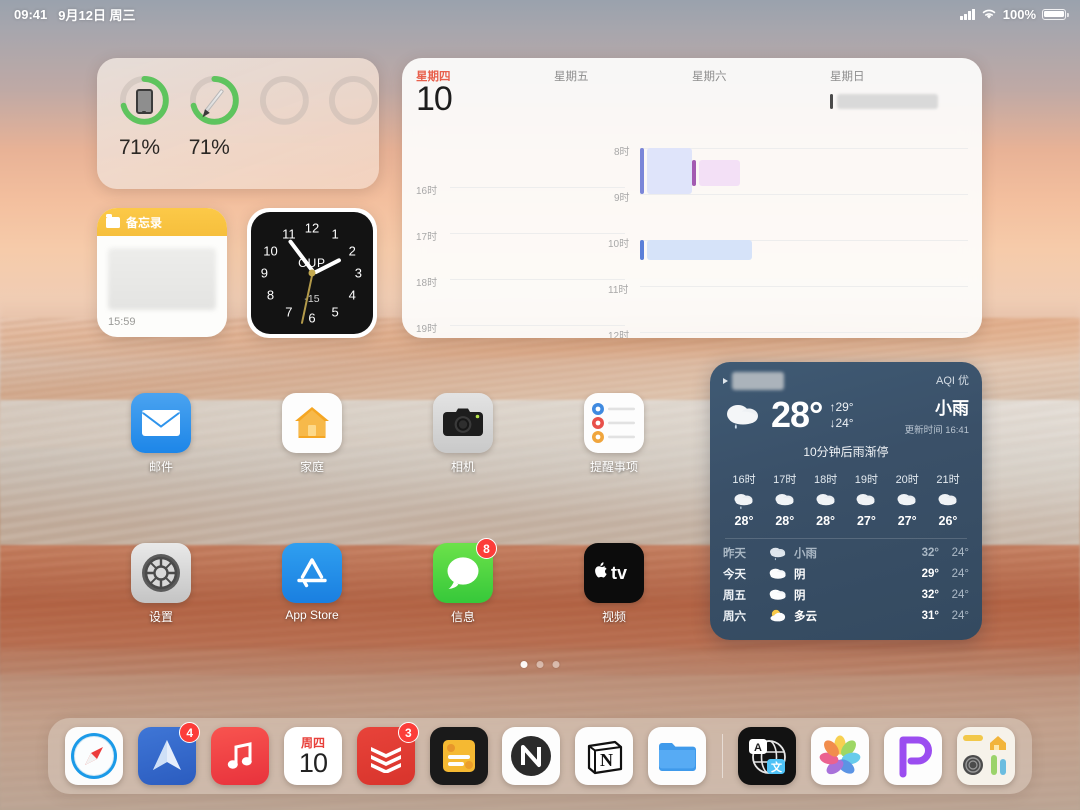  I want to click on app-home: 家庭, so click(312, 434).